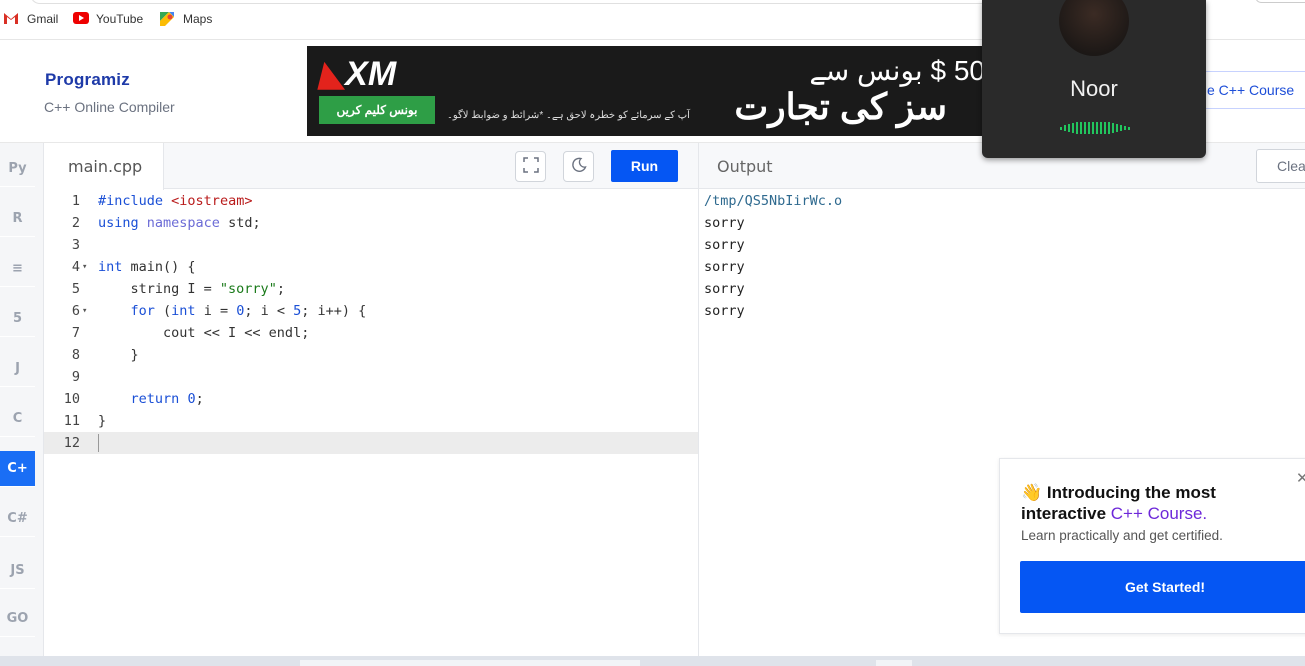 The width and height of the screenshot is (1305, 666). What do you see at coordinates (175, 201) in the screenshot?
I see `code-text: #include <iostream>` at bounding box center [175, 201].